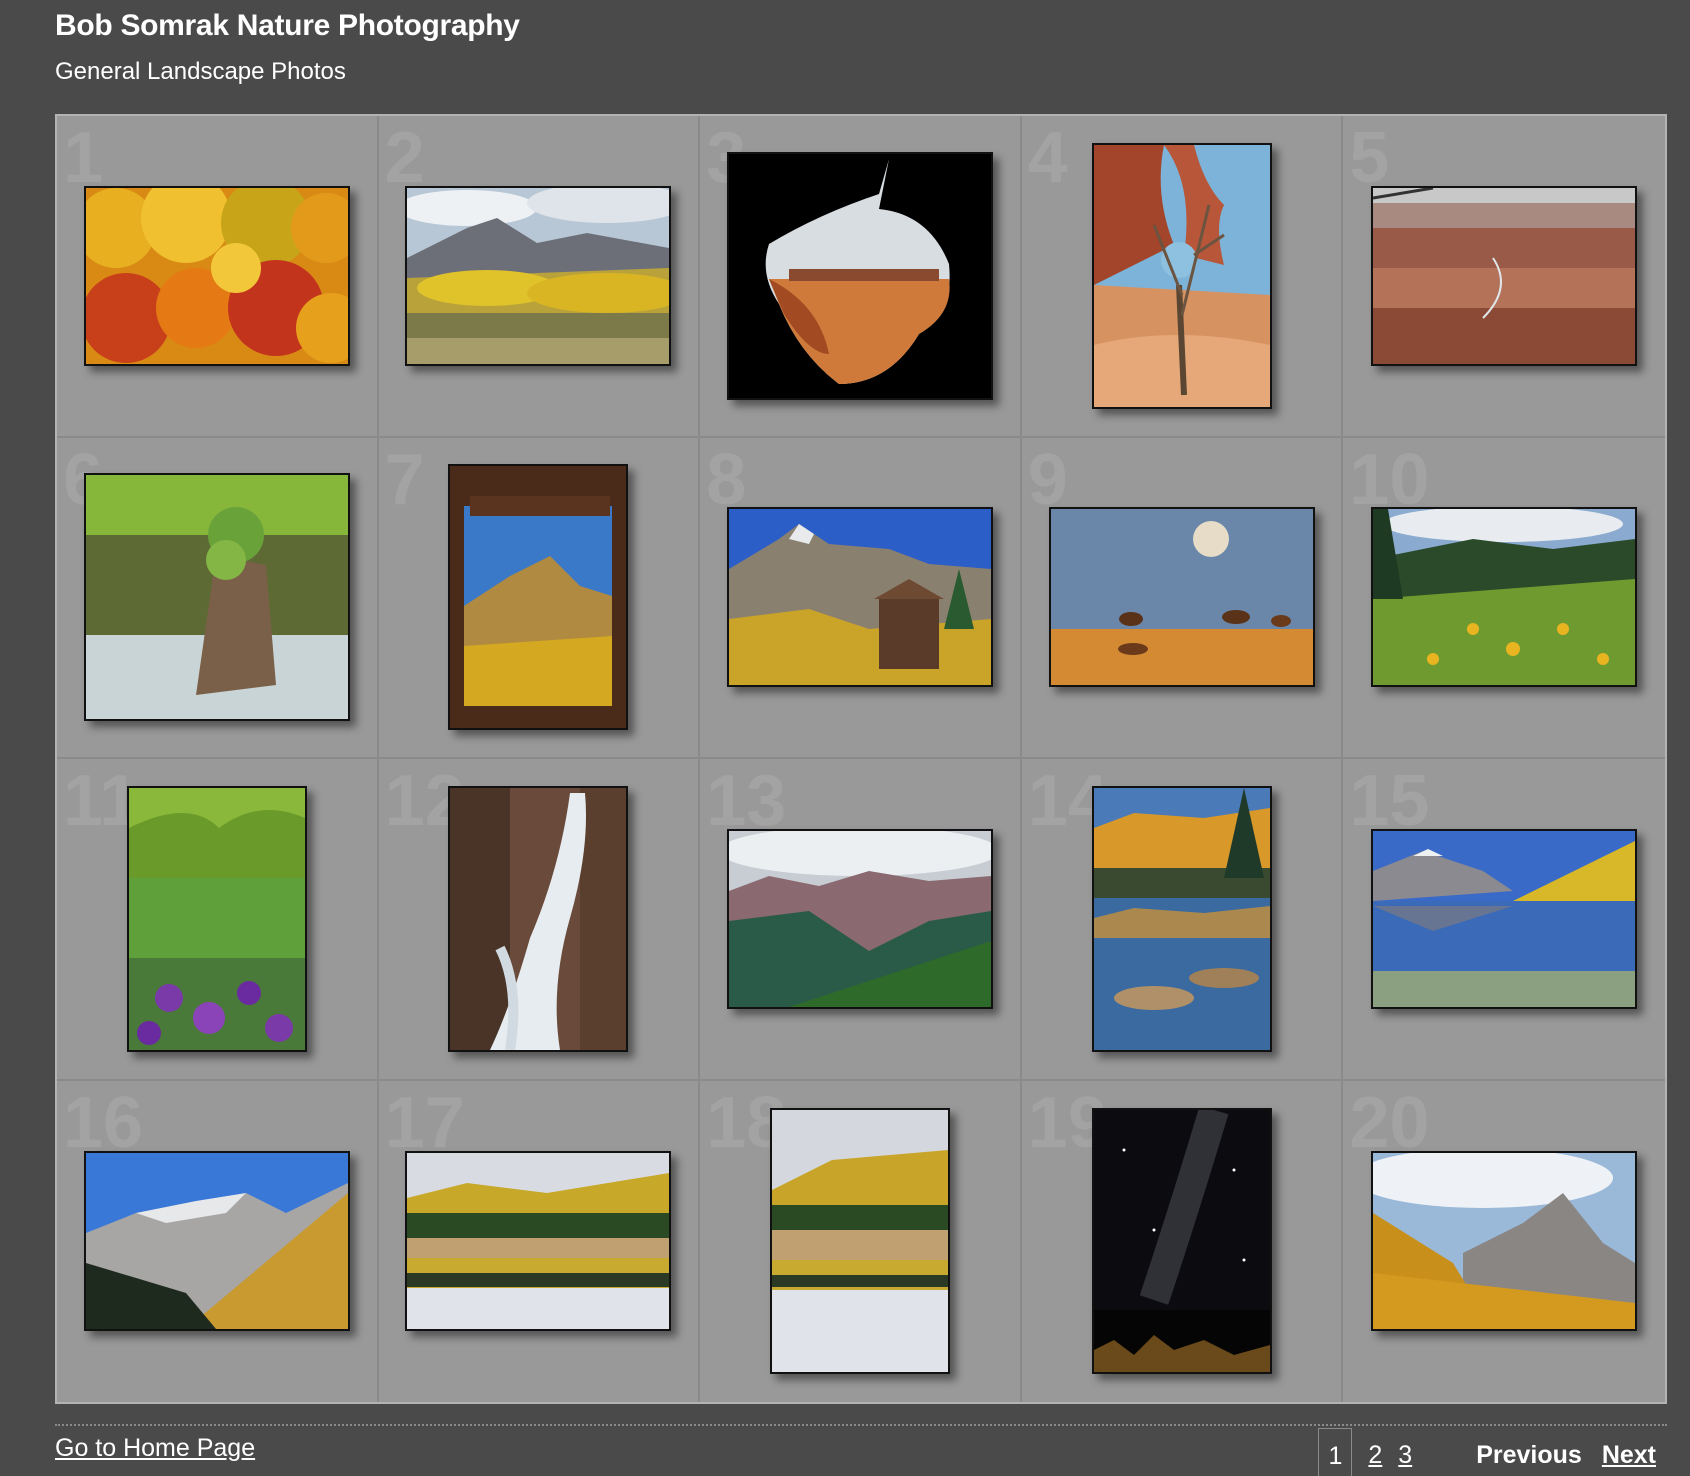 The height and width of the screenshot is (1476, 1690). Describe the element at coordinates (1047, 479) in the screenshot. I see `thumbnail-number: 9` at that location.